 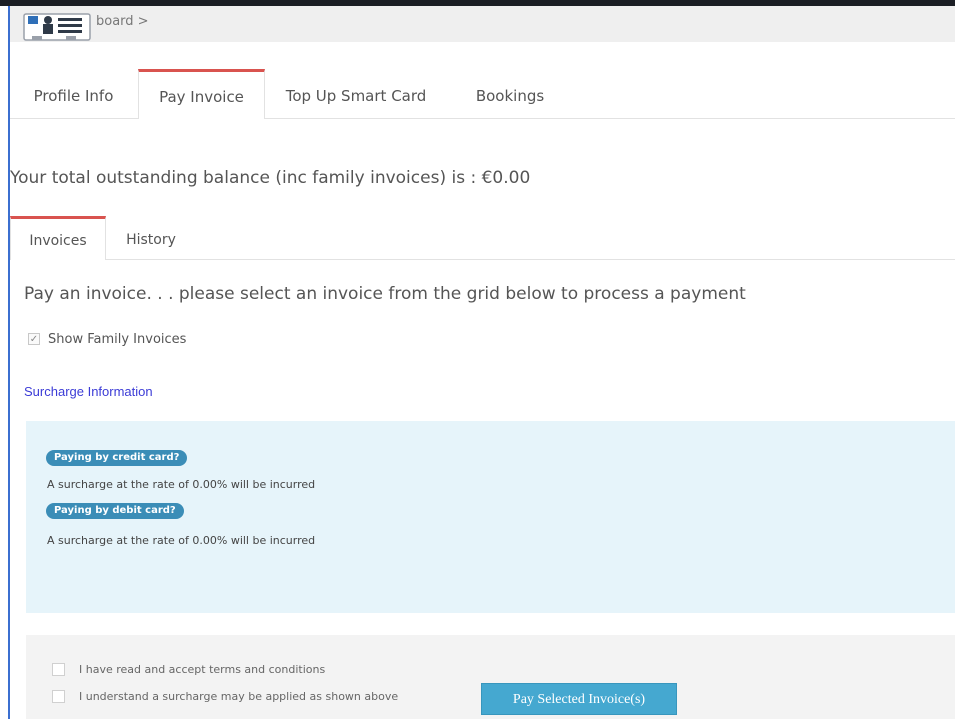 I want to click on show-family-invoices-row: ✓ Show Family Invoices, so click(x=107, y=339).